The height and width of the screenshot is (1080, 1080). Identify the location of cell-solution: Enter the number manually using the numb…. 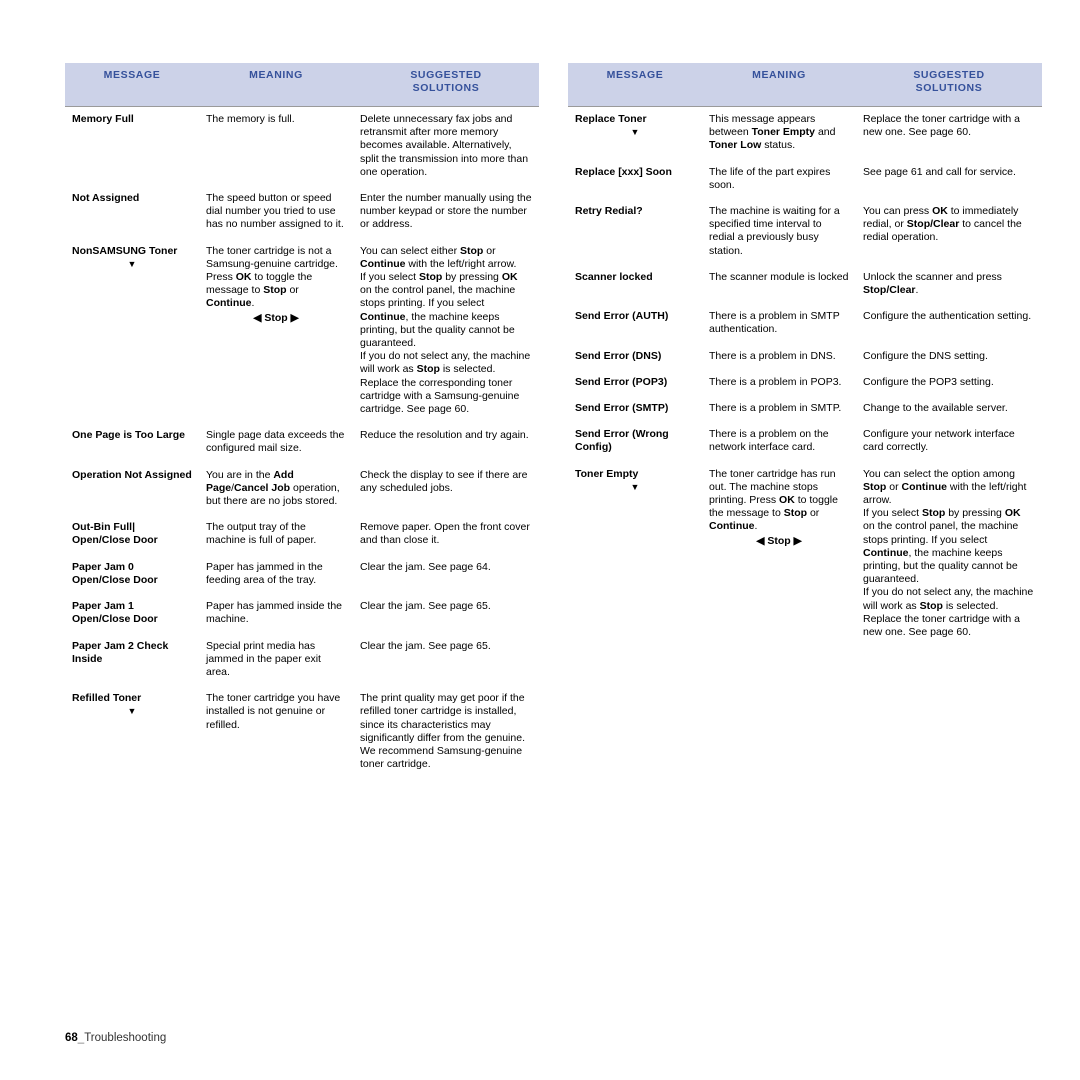
(446, 211).